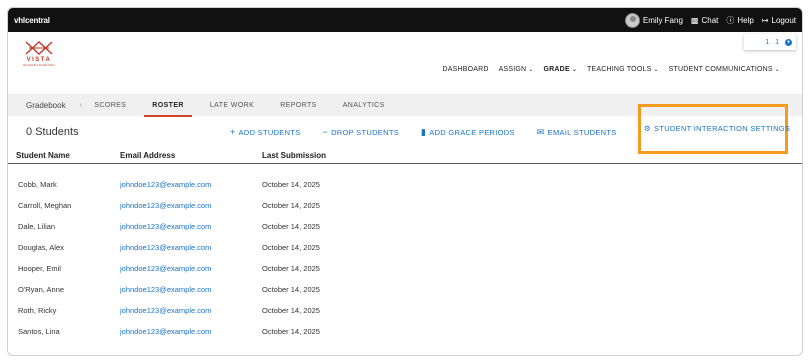 The image size is (810, 363). What do you see at coordinates (46, 105) in the screenshot?
I see `tab-gradebook: Gradebook` at bounding box center [46, 105].